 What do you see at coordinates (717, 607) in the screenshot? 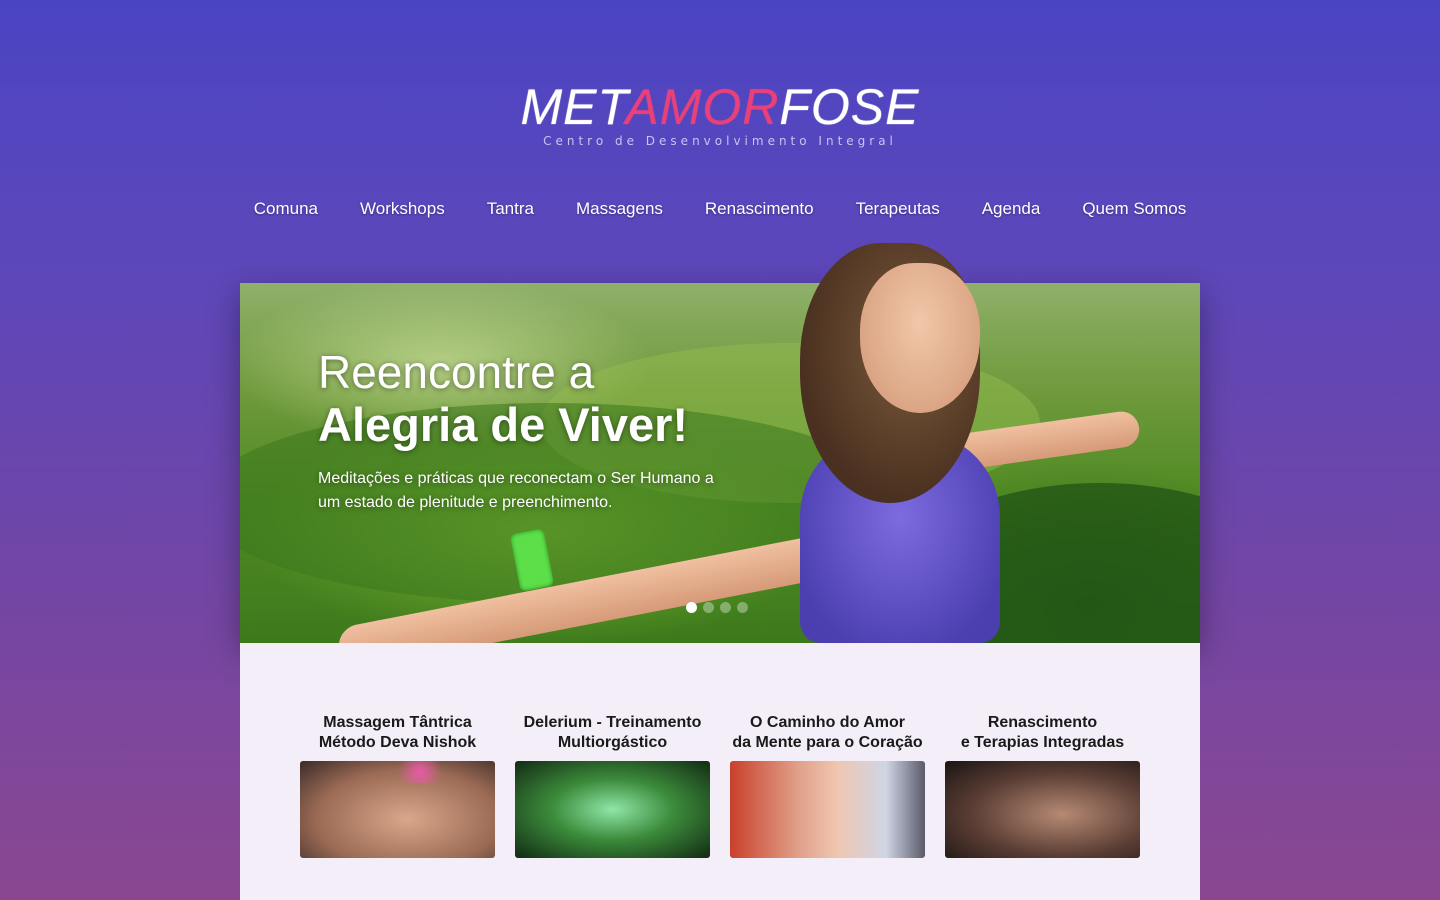
I see `slider-pagination` at bounding box center [717, 607].